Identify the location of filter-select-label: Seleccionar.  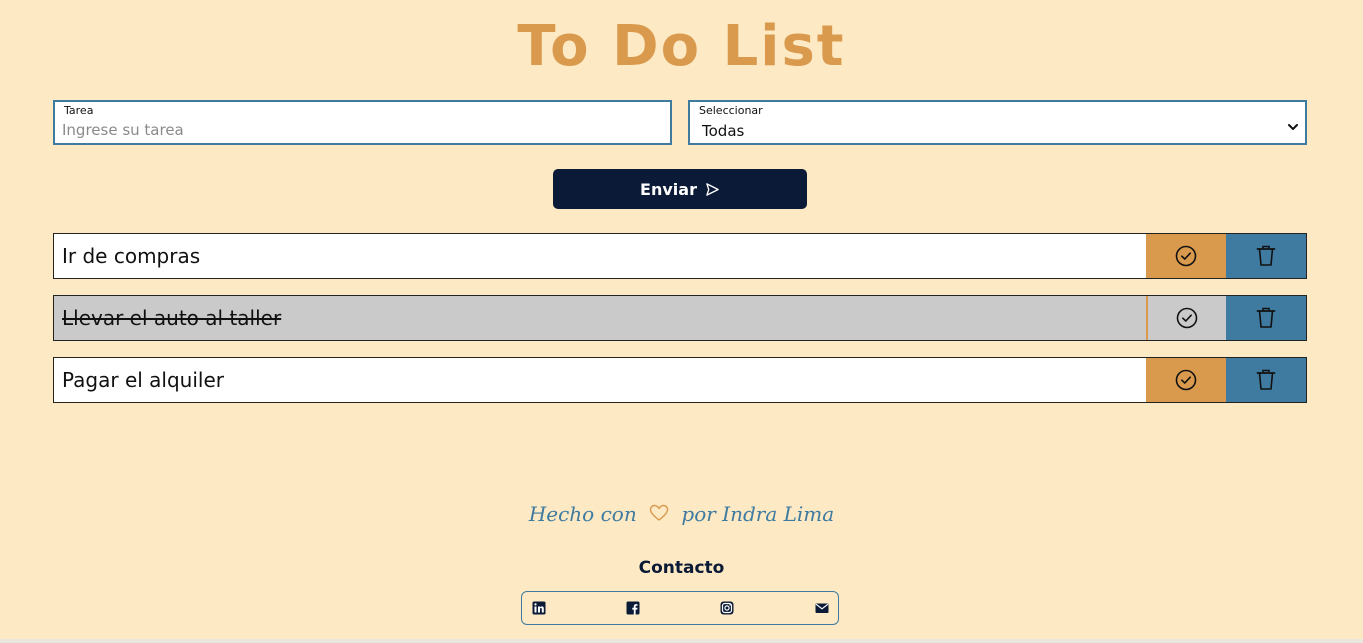
(731, 110).